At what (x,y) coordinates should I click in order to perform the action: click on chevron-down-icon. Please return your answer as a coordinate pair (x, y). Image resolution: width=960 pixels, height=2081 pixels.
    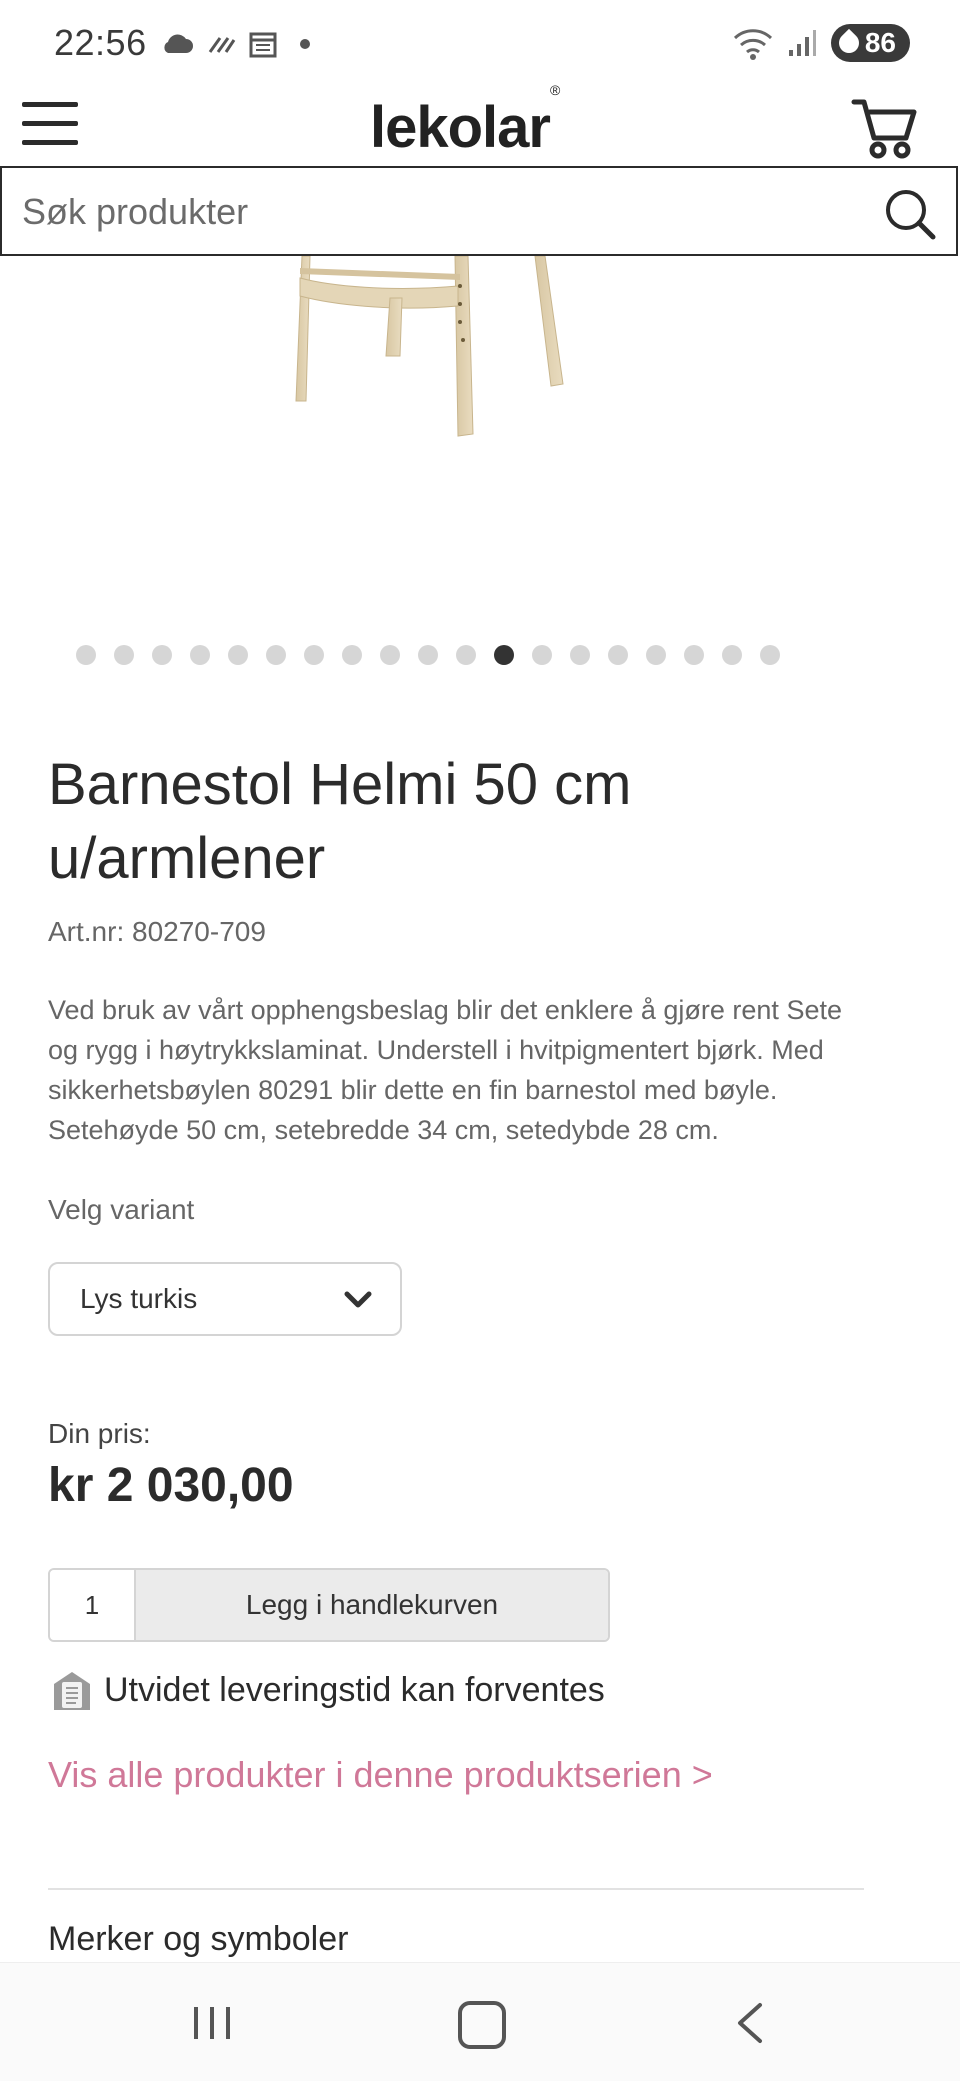
    Looking at the image, I should click on (358, 1299).